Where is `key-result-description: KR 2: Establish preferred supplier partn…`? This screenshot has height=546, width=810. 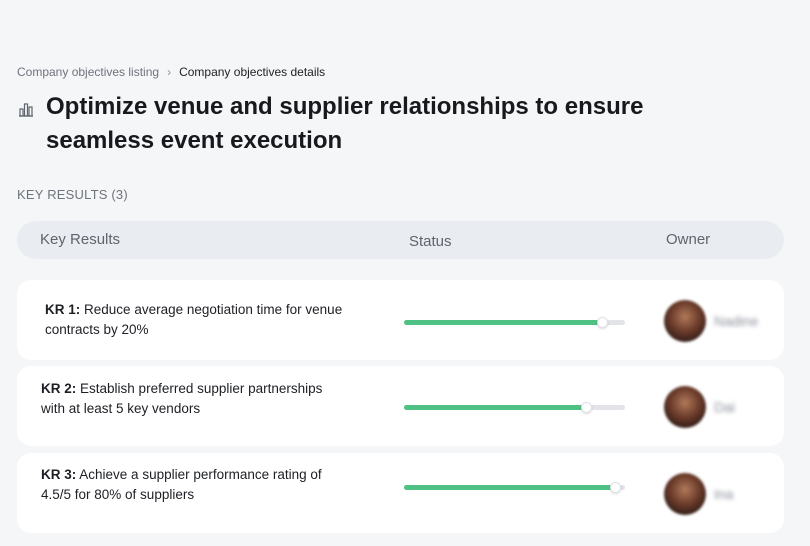
key-result-description: KR 2: Establish preferred supplier partn… is located at coordinates (191, 399).